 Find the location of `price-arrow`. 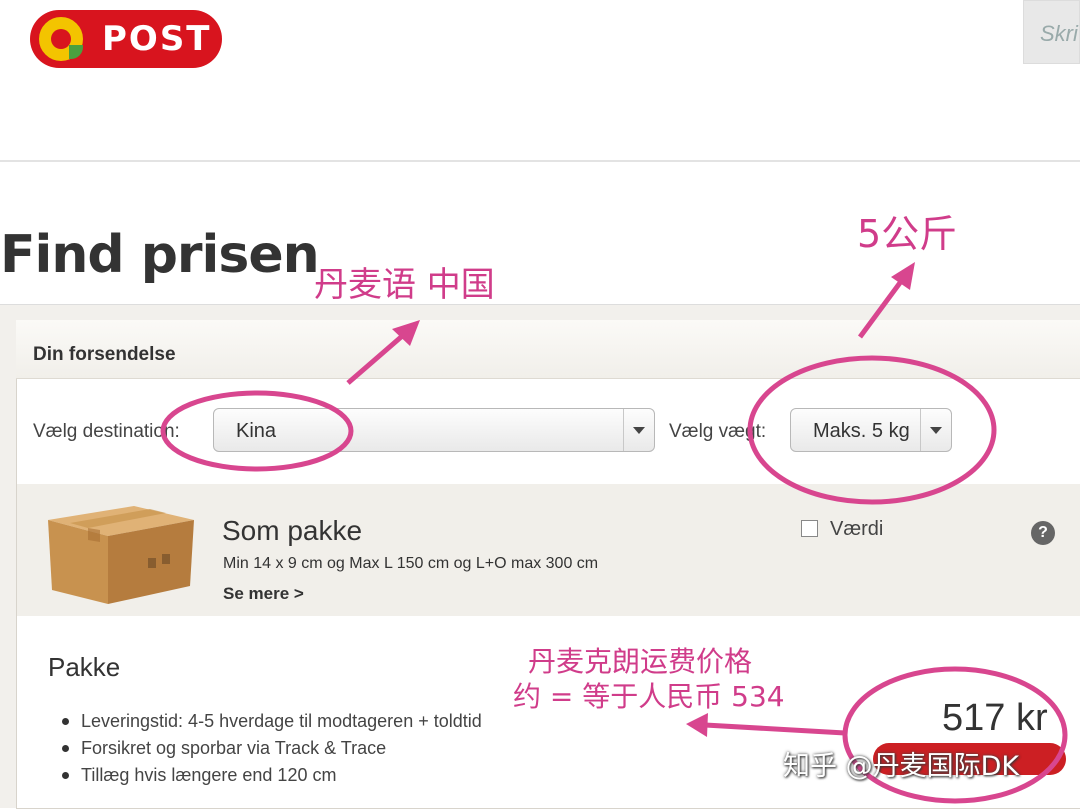

price-arrow is located at coordinates (775, 729).